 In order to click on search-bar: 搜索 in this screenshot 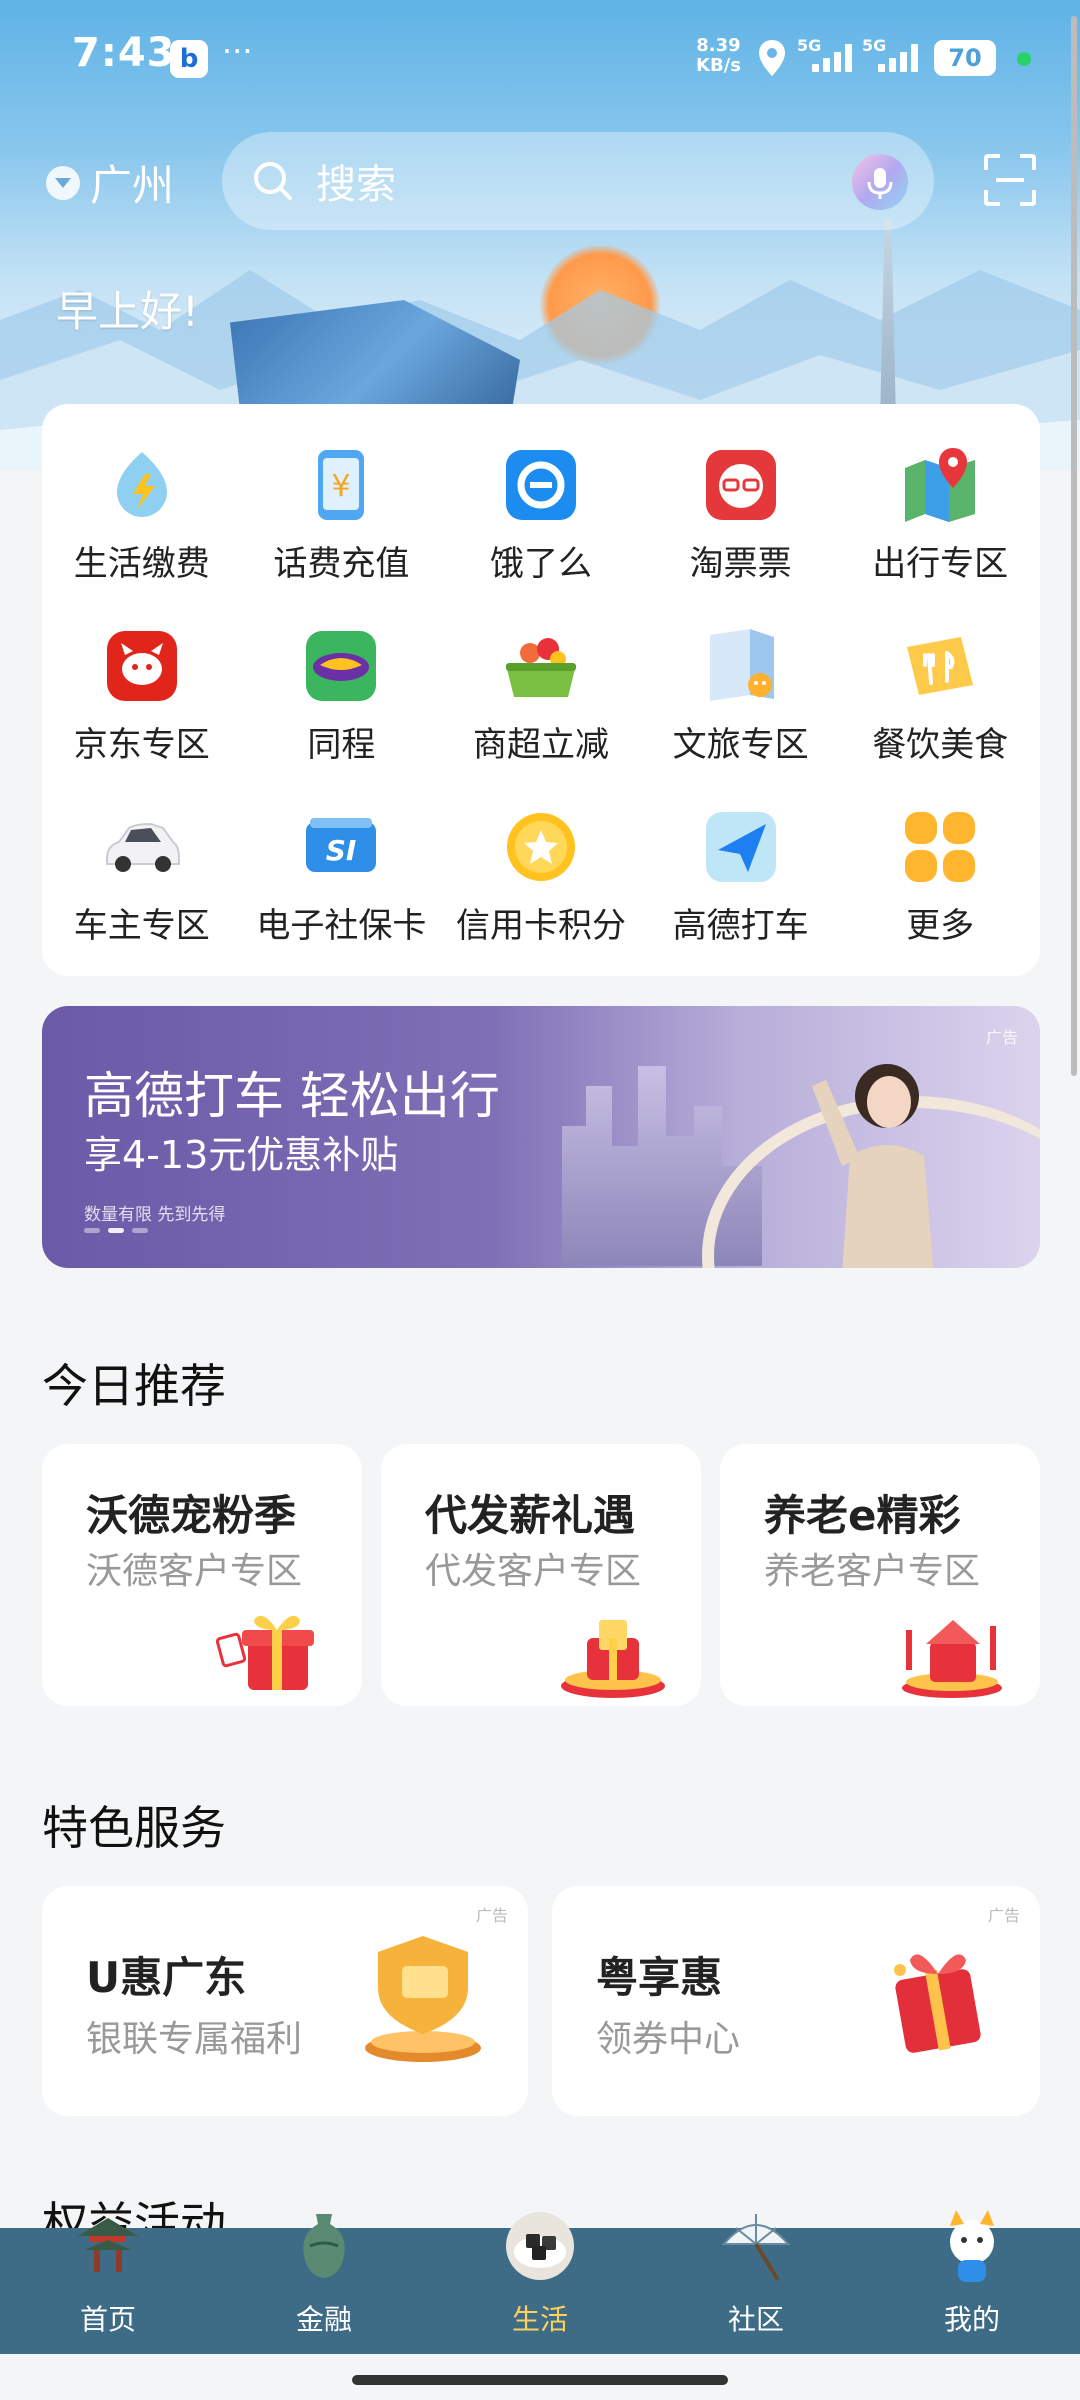, I will do `click(578, 181)`.